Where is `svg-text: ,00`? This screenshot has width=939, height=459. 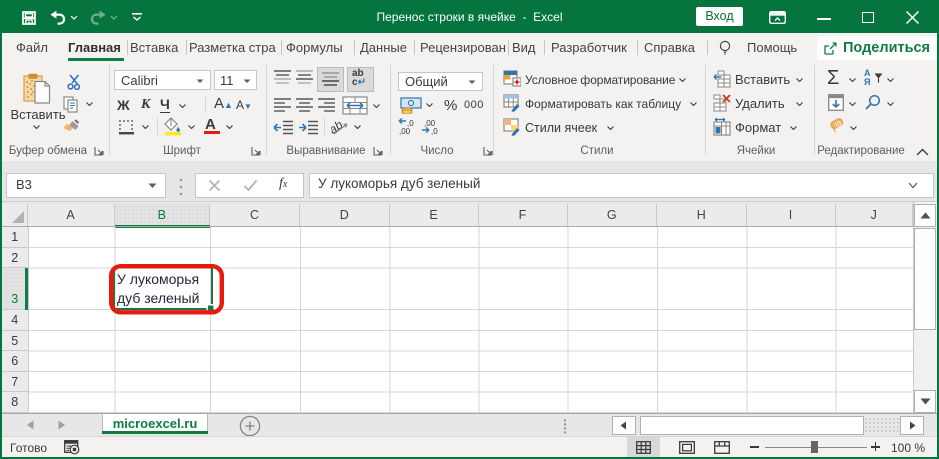 svg-text: ,00 is located at coordinates (405, 131).